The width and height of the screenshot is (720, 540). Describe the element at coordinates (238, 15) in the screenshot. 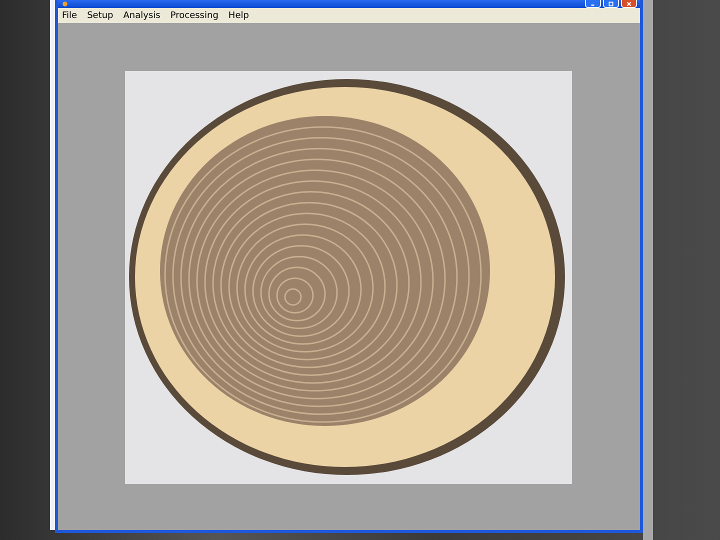

I see `menu-item: Help` at that location.